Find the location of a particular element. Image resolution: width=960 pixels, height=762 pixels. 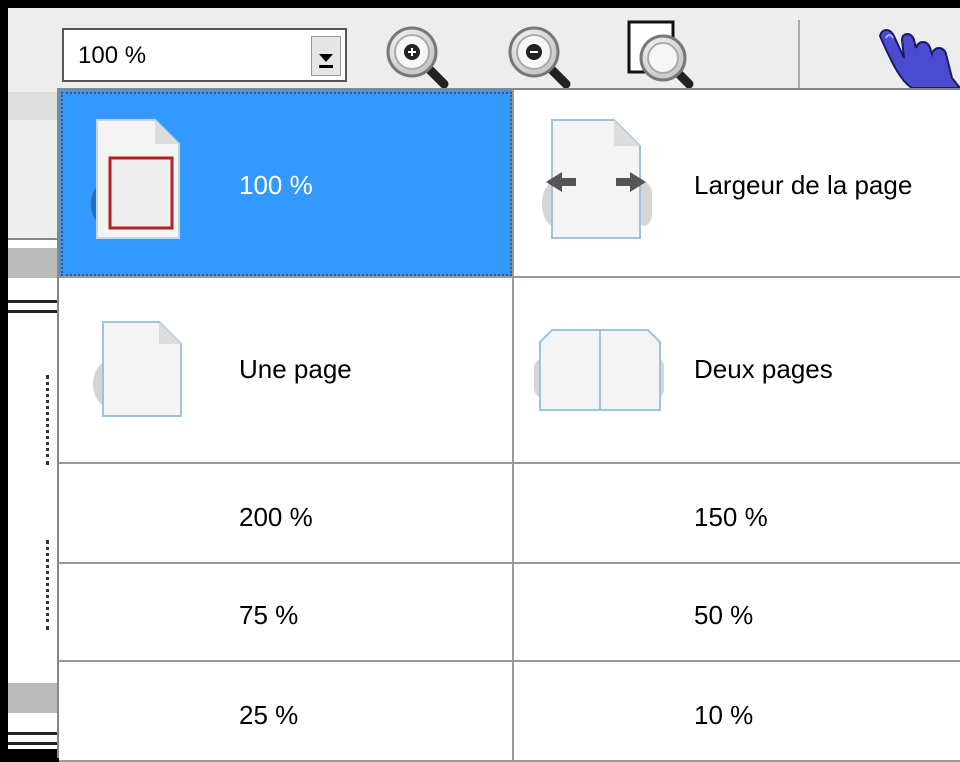

zoom-option-label: 25 % is located at coordinates (269, 715).